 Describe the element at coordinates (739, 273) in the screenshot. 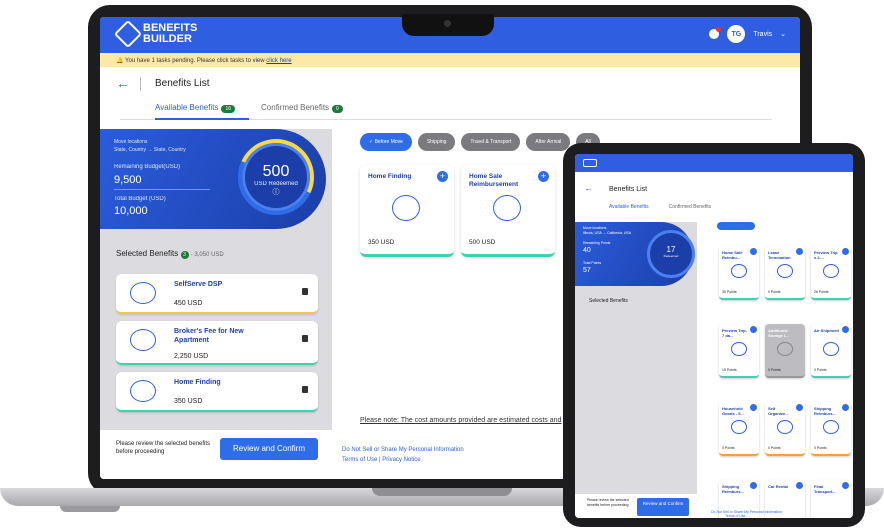

I see `benefit-card: Home Sale Reimbu... 30 Points` at that location.